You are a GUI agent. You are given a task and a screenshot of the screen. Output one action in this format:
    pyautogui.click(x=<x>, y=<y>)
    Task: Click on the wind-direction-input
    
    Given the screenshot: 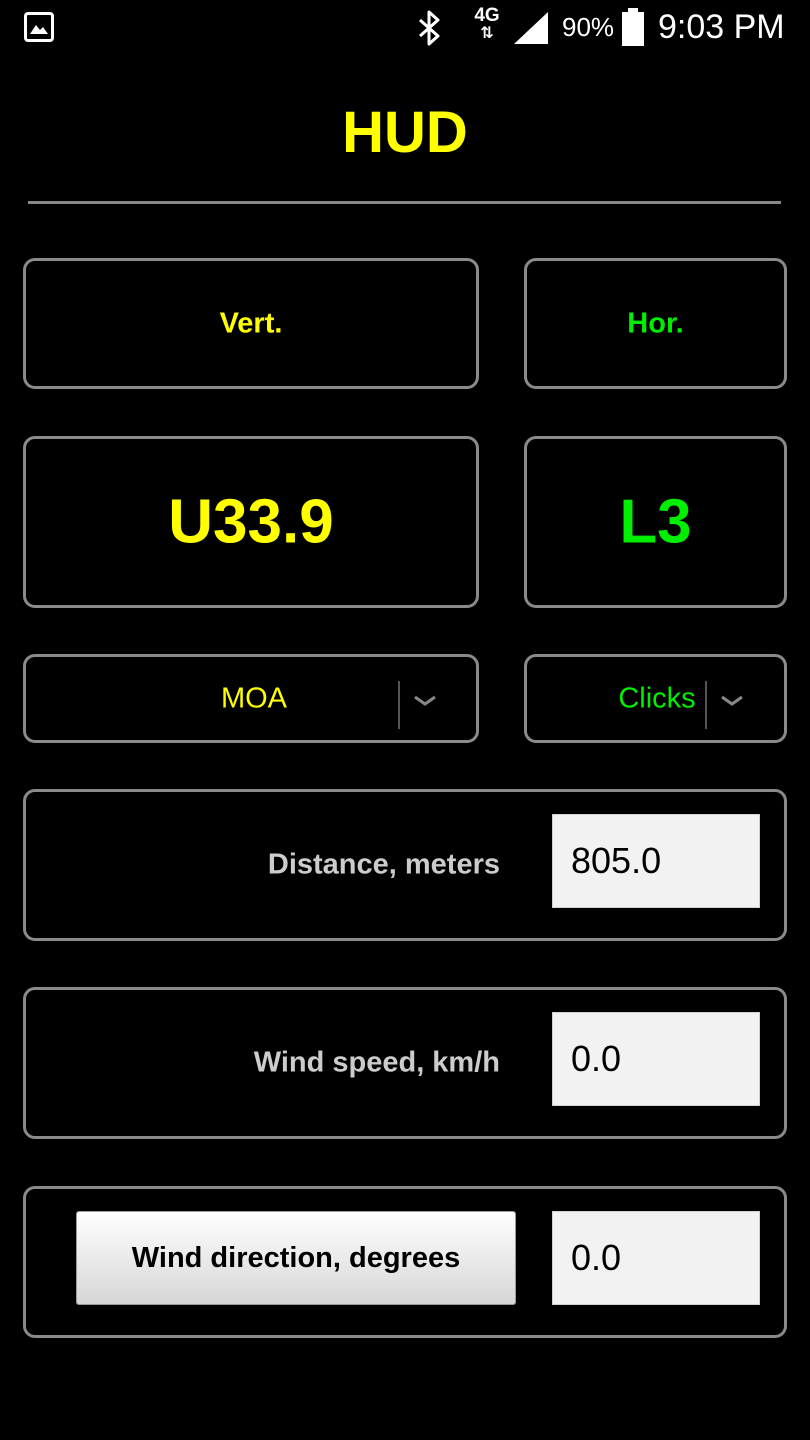 What is the action you would take?
    pyautogui.click(x=656, y=1258)
    